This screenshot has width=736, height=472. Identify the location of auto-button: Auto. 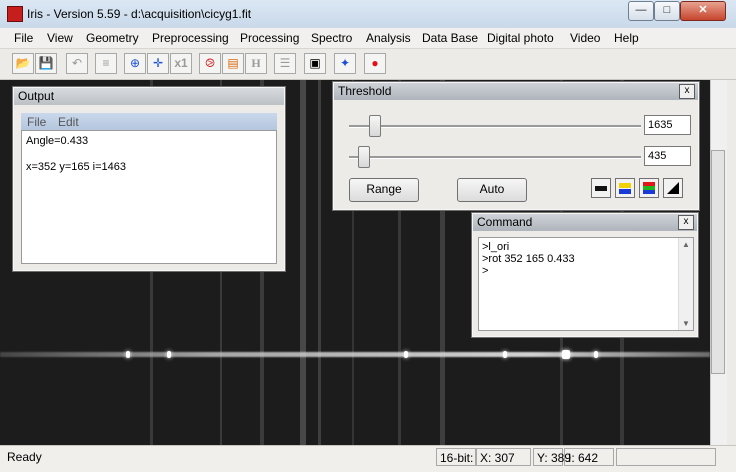
(492, 190).